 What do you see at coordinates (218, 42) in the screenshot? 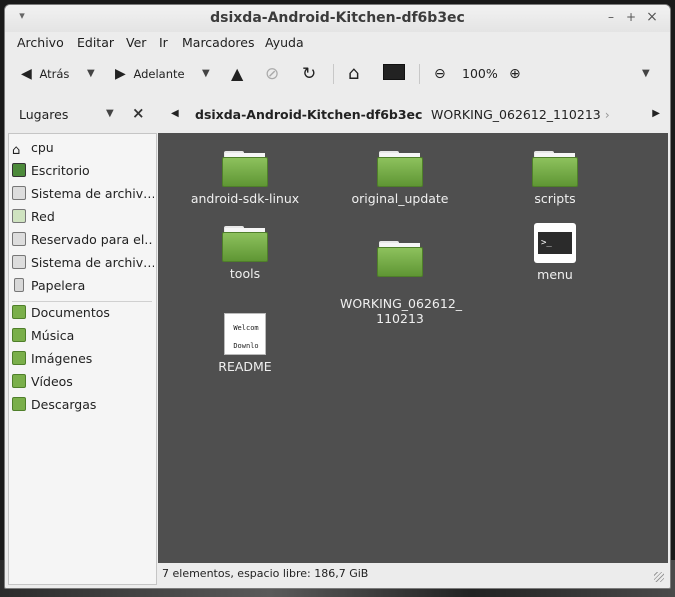
I see `menu-marcadores: Marcadores` at bounding box center [218, 42].